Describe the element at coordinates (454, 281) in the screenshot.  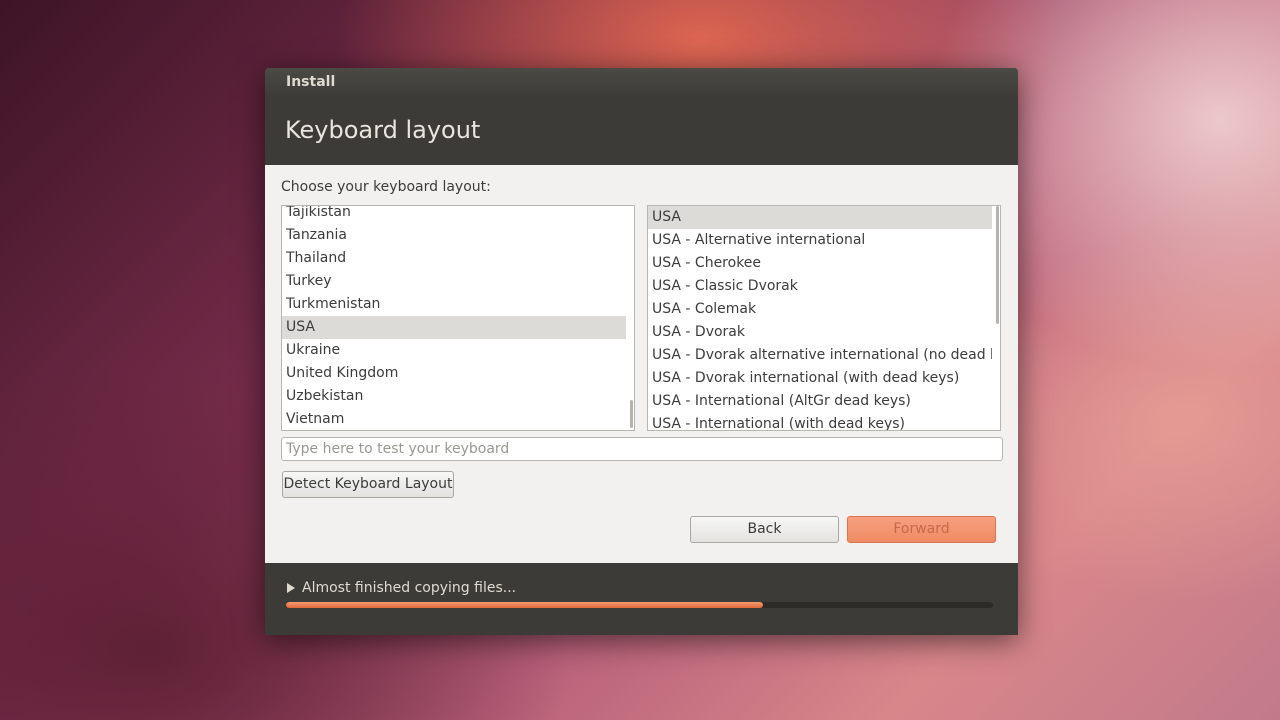
I see `country-item: Turkey` at that location.